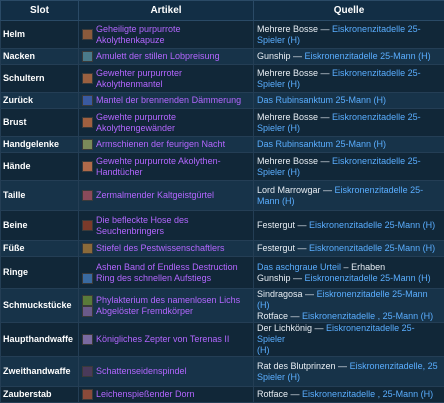 This screenshot has width=444, height=403. Describe the element at coordinates (39, 305) in the screenshot. I see `slot-cell: Schmuckstücke` at that location.